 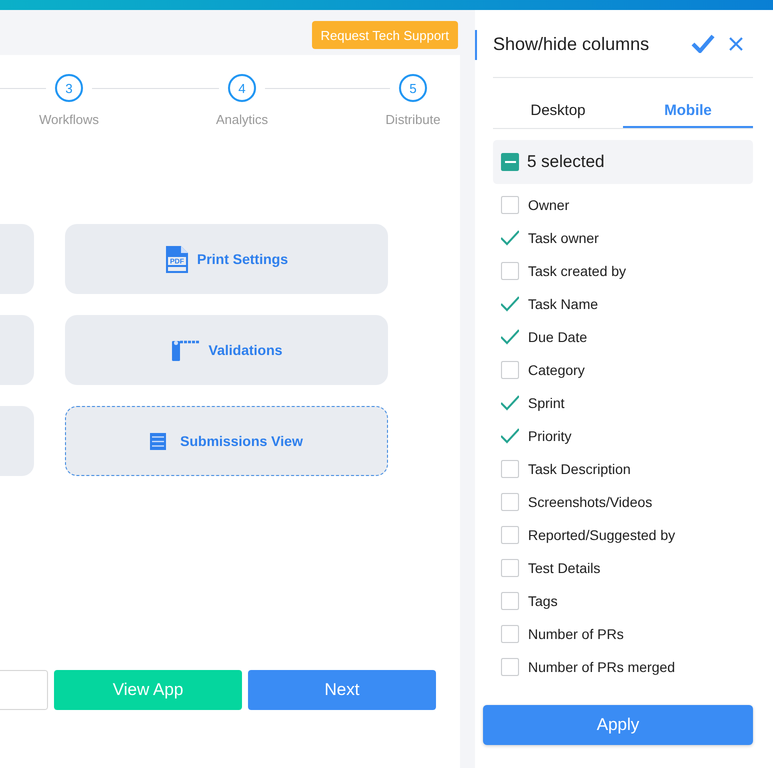 What do you see at coordinates (577, 270) in the screenshot?
I see `column-name: Task created by` at bounding box center [577, 270].